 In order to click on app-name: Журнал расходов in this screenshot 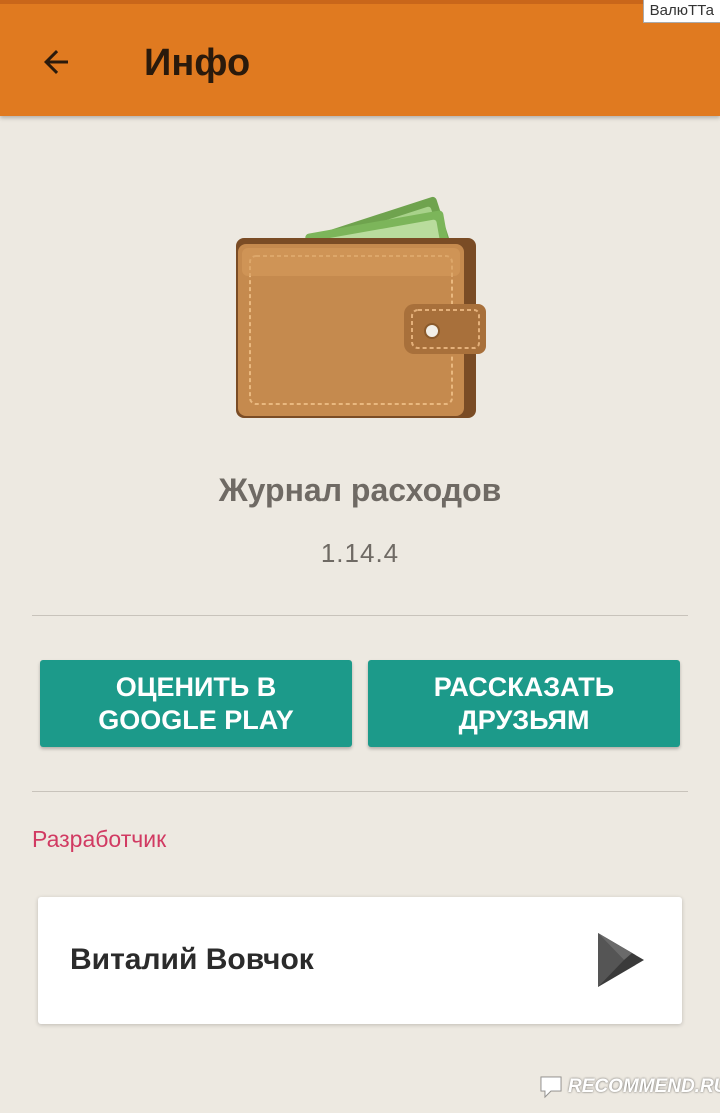, I will do `click(360, 490)`.